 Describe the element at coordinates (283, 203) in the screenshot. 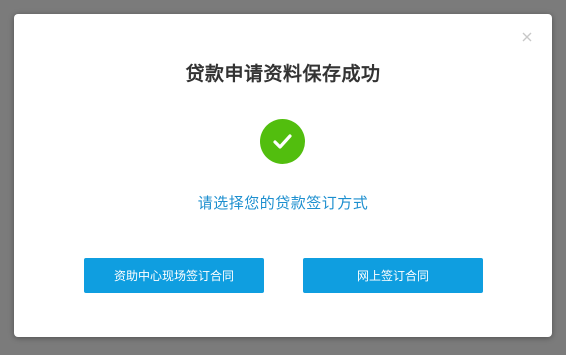

I see `dialog-subtitle: 请选择您的贷款签订方式` at that location.